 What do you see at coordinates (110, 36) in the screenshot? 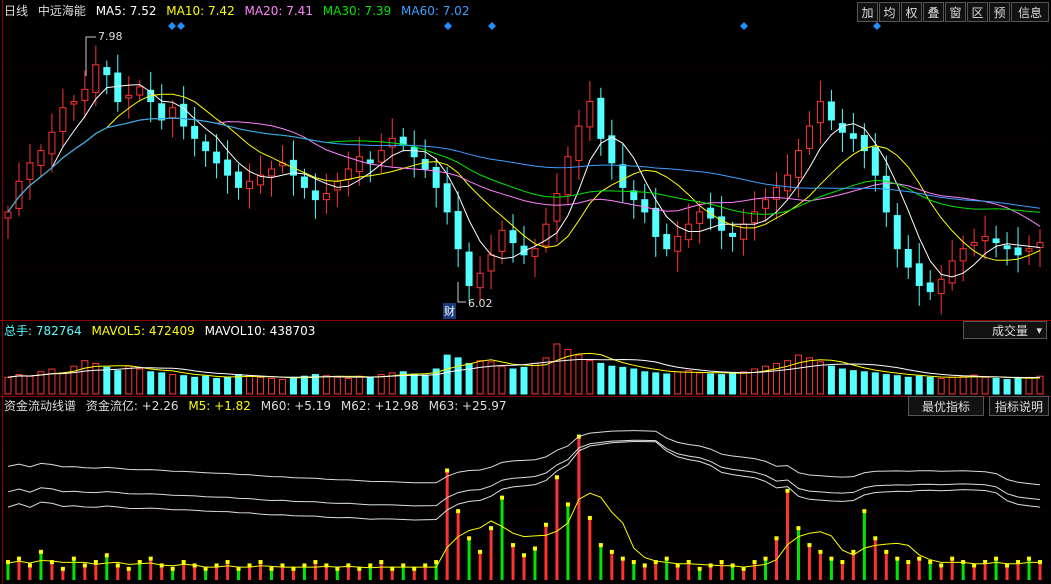
I see `high-price-label: 7.98` at bounding box center [110, 36].